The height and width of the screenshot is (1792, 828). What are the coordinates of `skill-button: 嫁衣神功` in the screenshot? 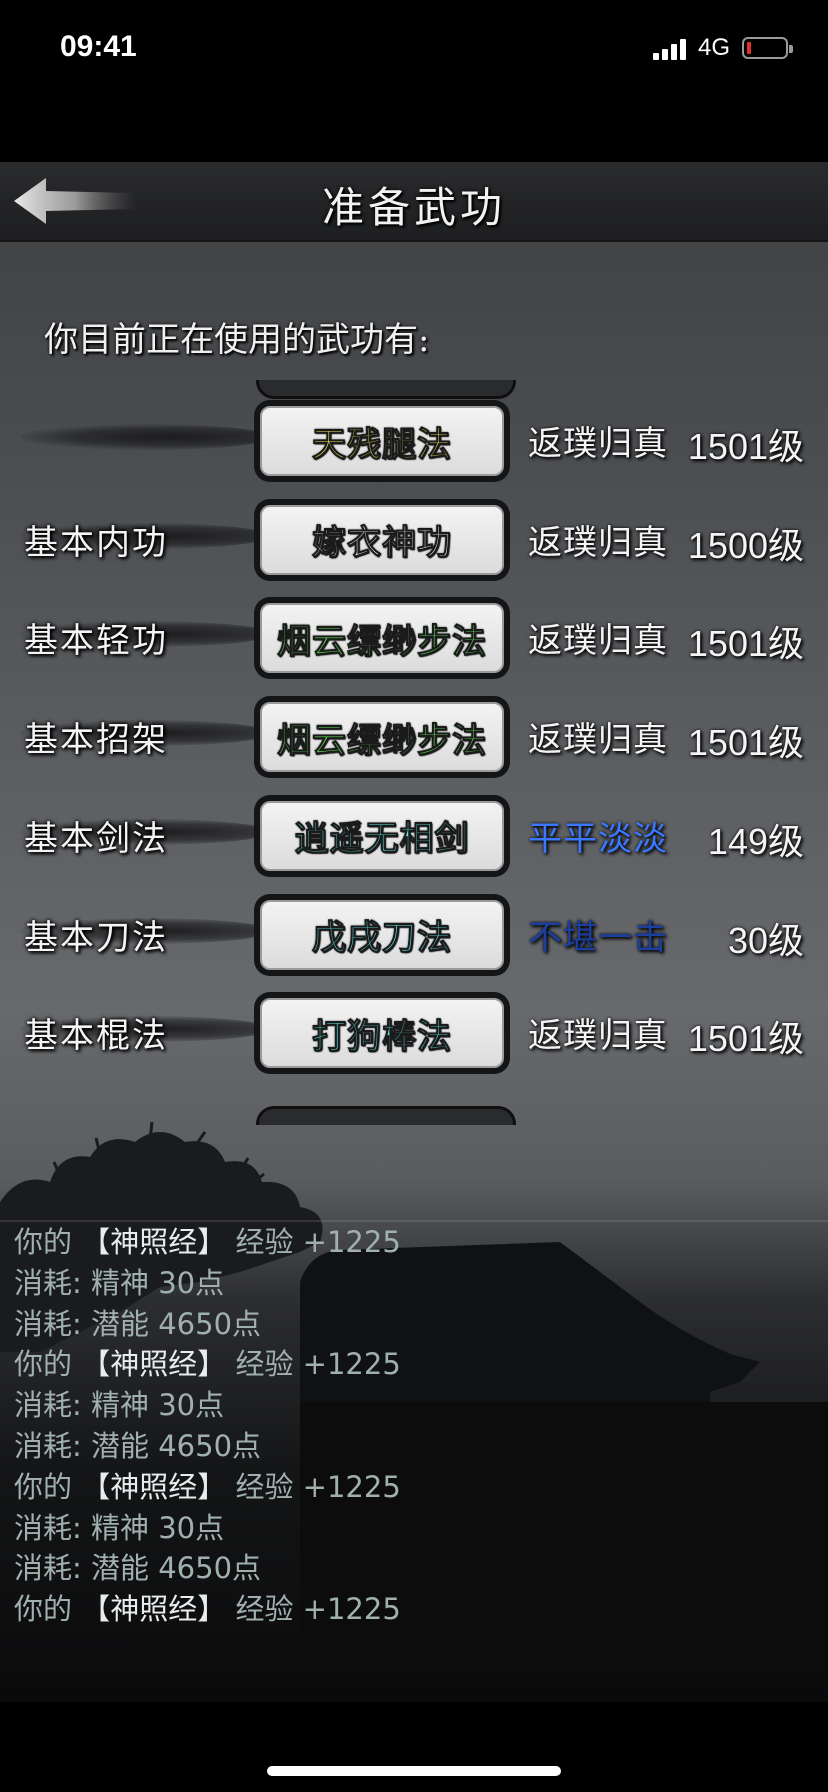 It's located at (382, 539).